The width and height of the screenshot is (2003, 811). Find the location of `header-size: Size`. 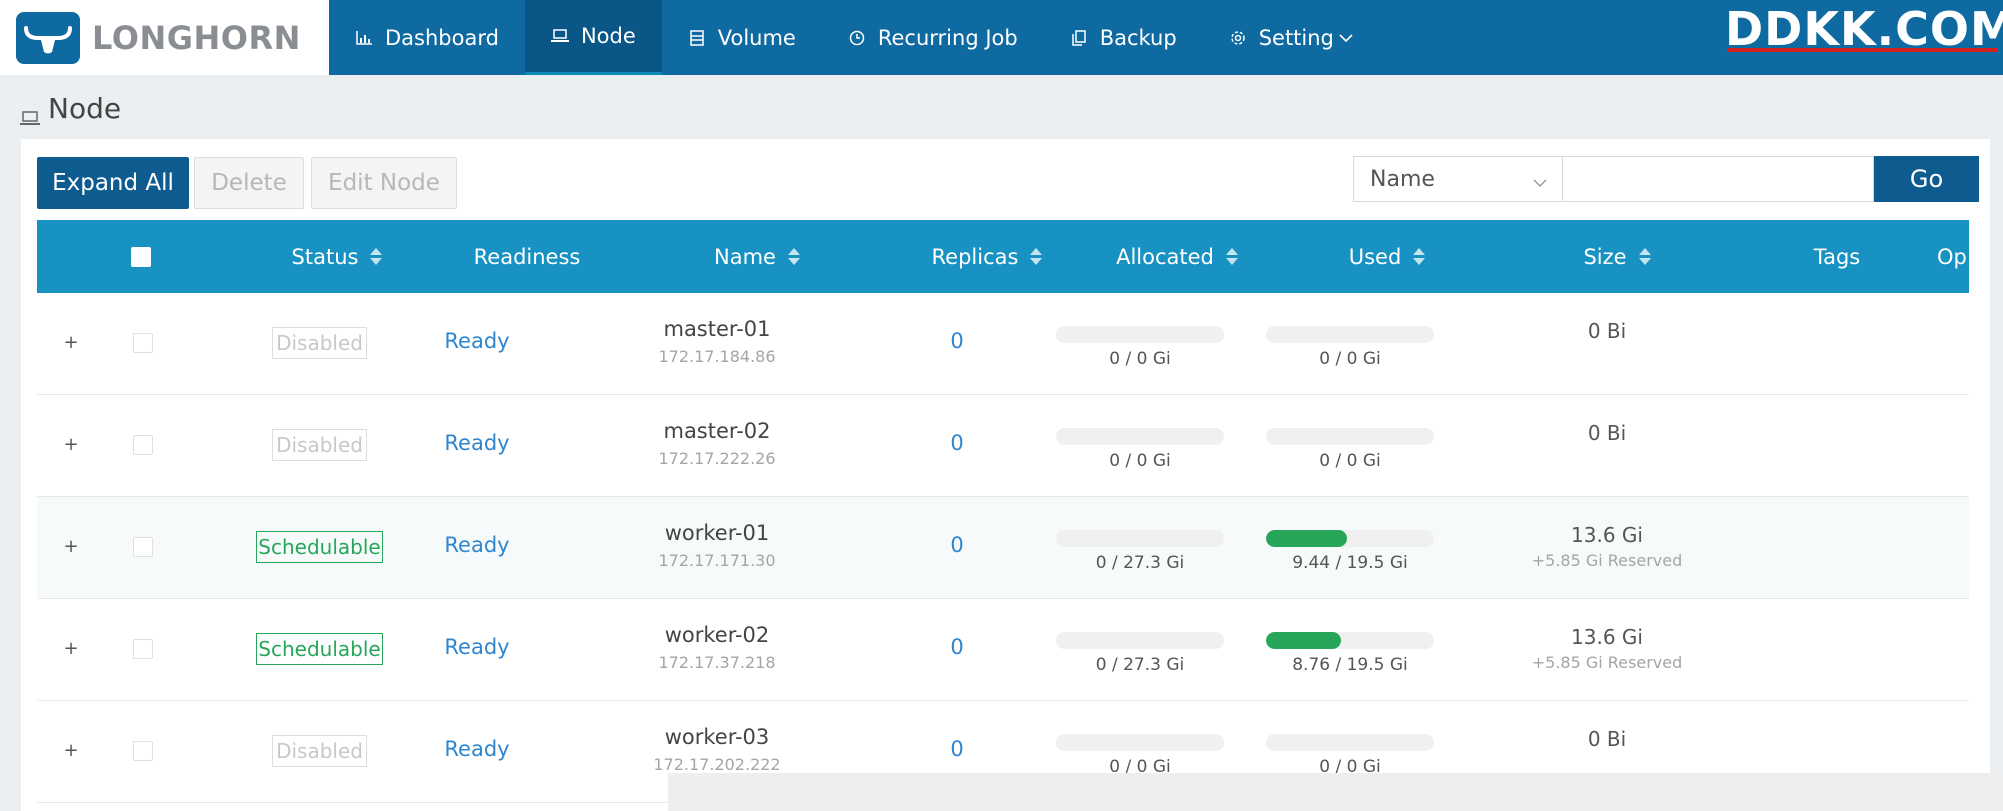

header-size: Size is located at coordinates (1617, 256).